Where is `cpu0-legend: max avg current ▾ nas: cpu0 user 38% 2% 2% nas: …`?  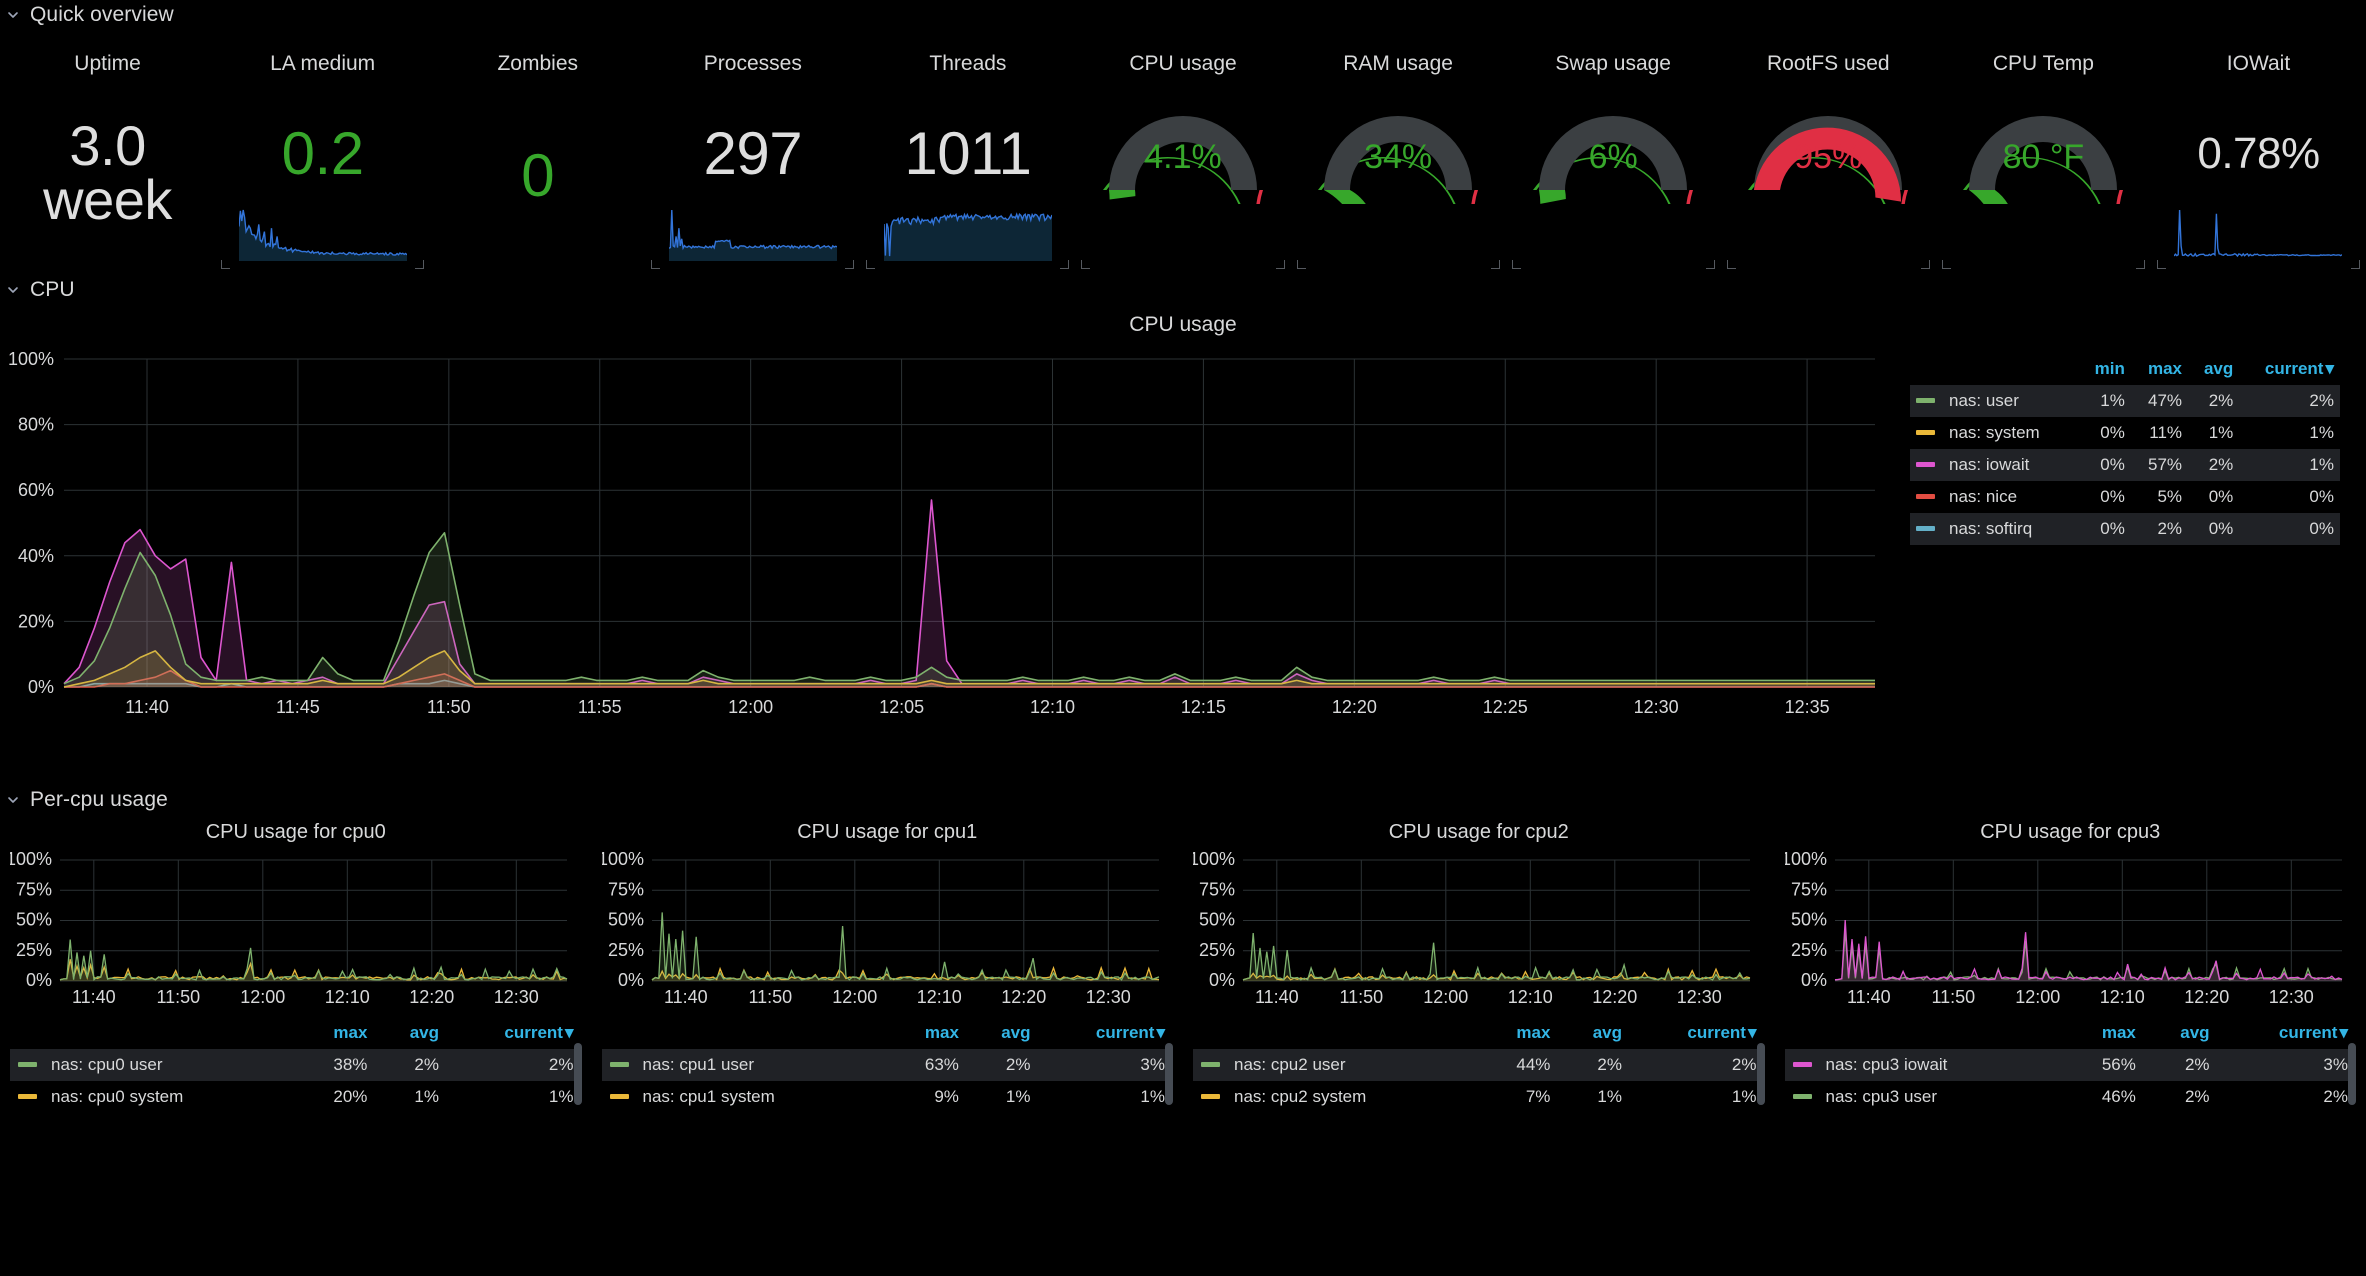
cpu0-legend: max avg current ▾ nas: cpu0 user 38% 2% 2% nas: … is located at coordinates (296, 1067).